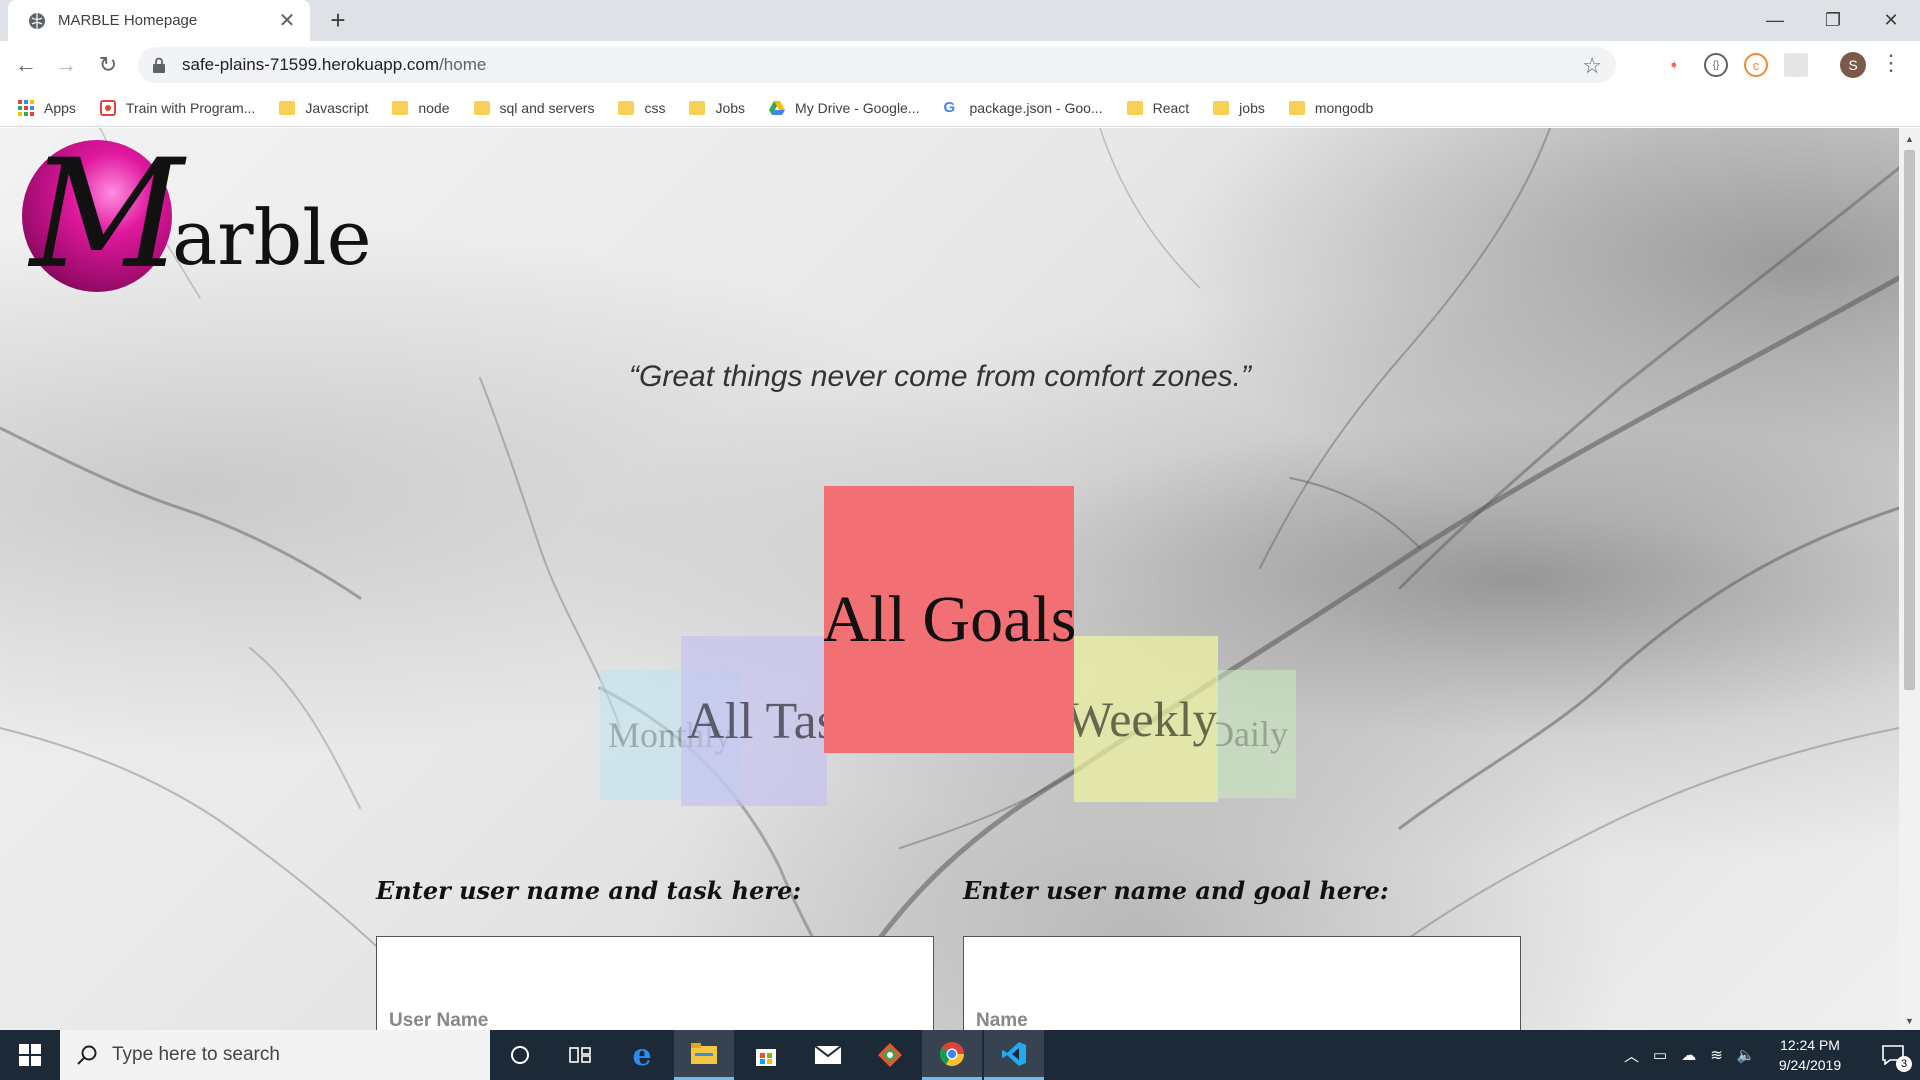 This screenshot has height=1080, width=1920. I want to click on card-all-goals: All Goals, so click(949, 619).